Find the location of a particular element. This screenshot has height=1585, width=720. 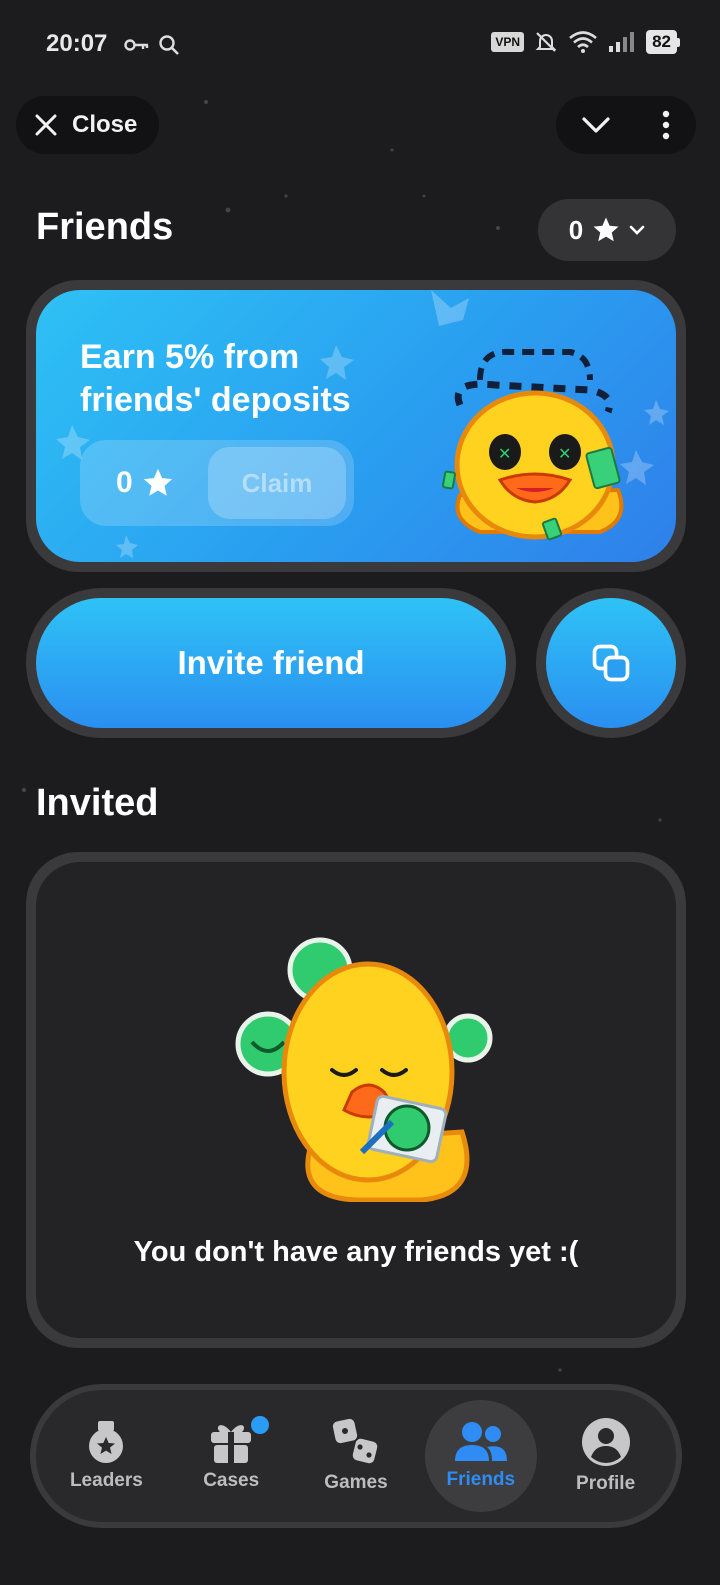

status-time: 20:07 is located at coordinates (77, 43).